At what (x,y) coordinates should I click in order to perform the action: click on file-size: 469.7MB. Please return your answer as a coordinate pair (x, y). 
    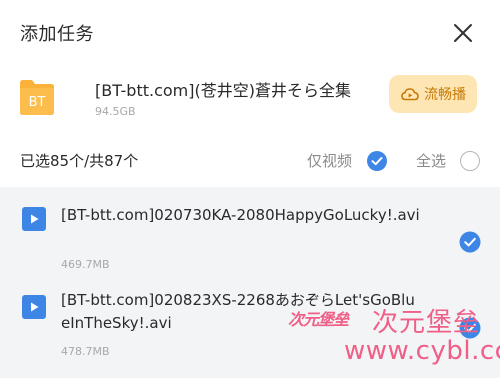
    Looking at the image, I should click on (85, 264).